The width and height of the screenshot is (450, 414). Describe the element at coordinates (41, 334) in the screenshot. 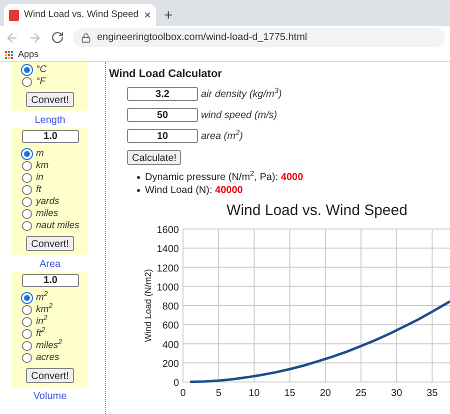

I see `radio-label: ft$^{2}$` at that location.